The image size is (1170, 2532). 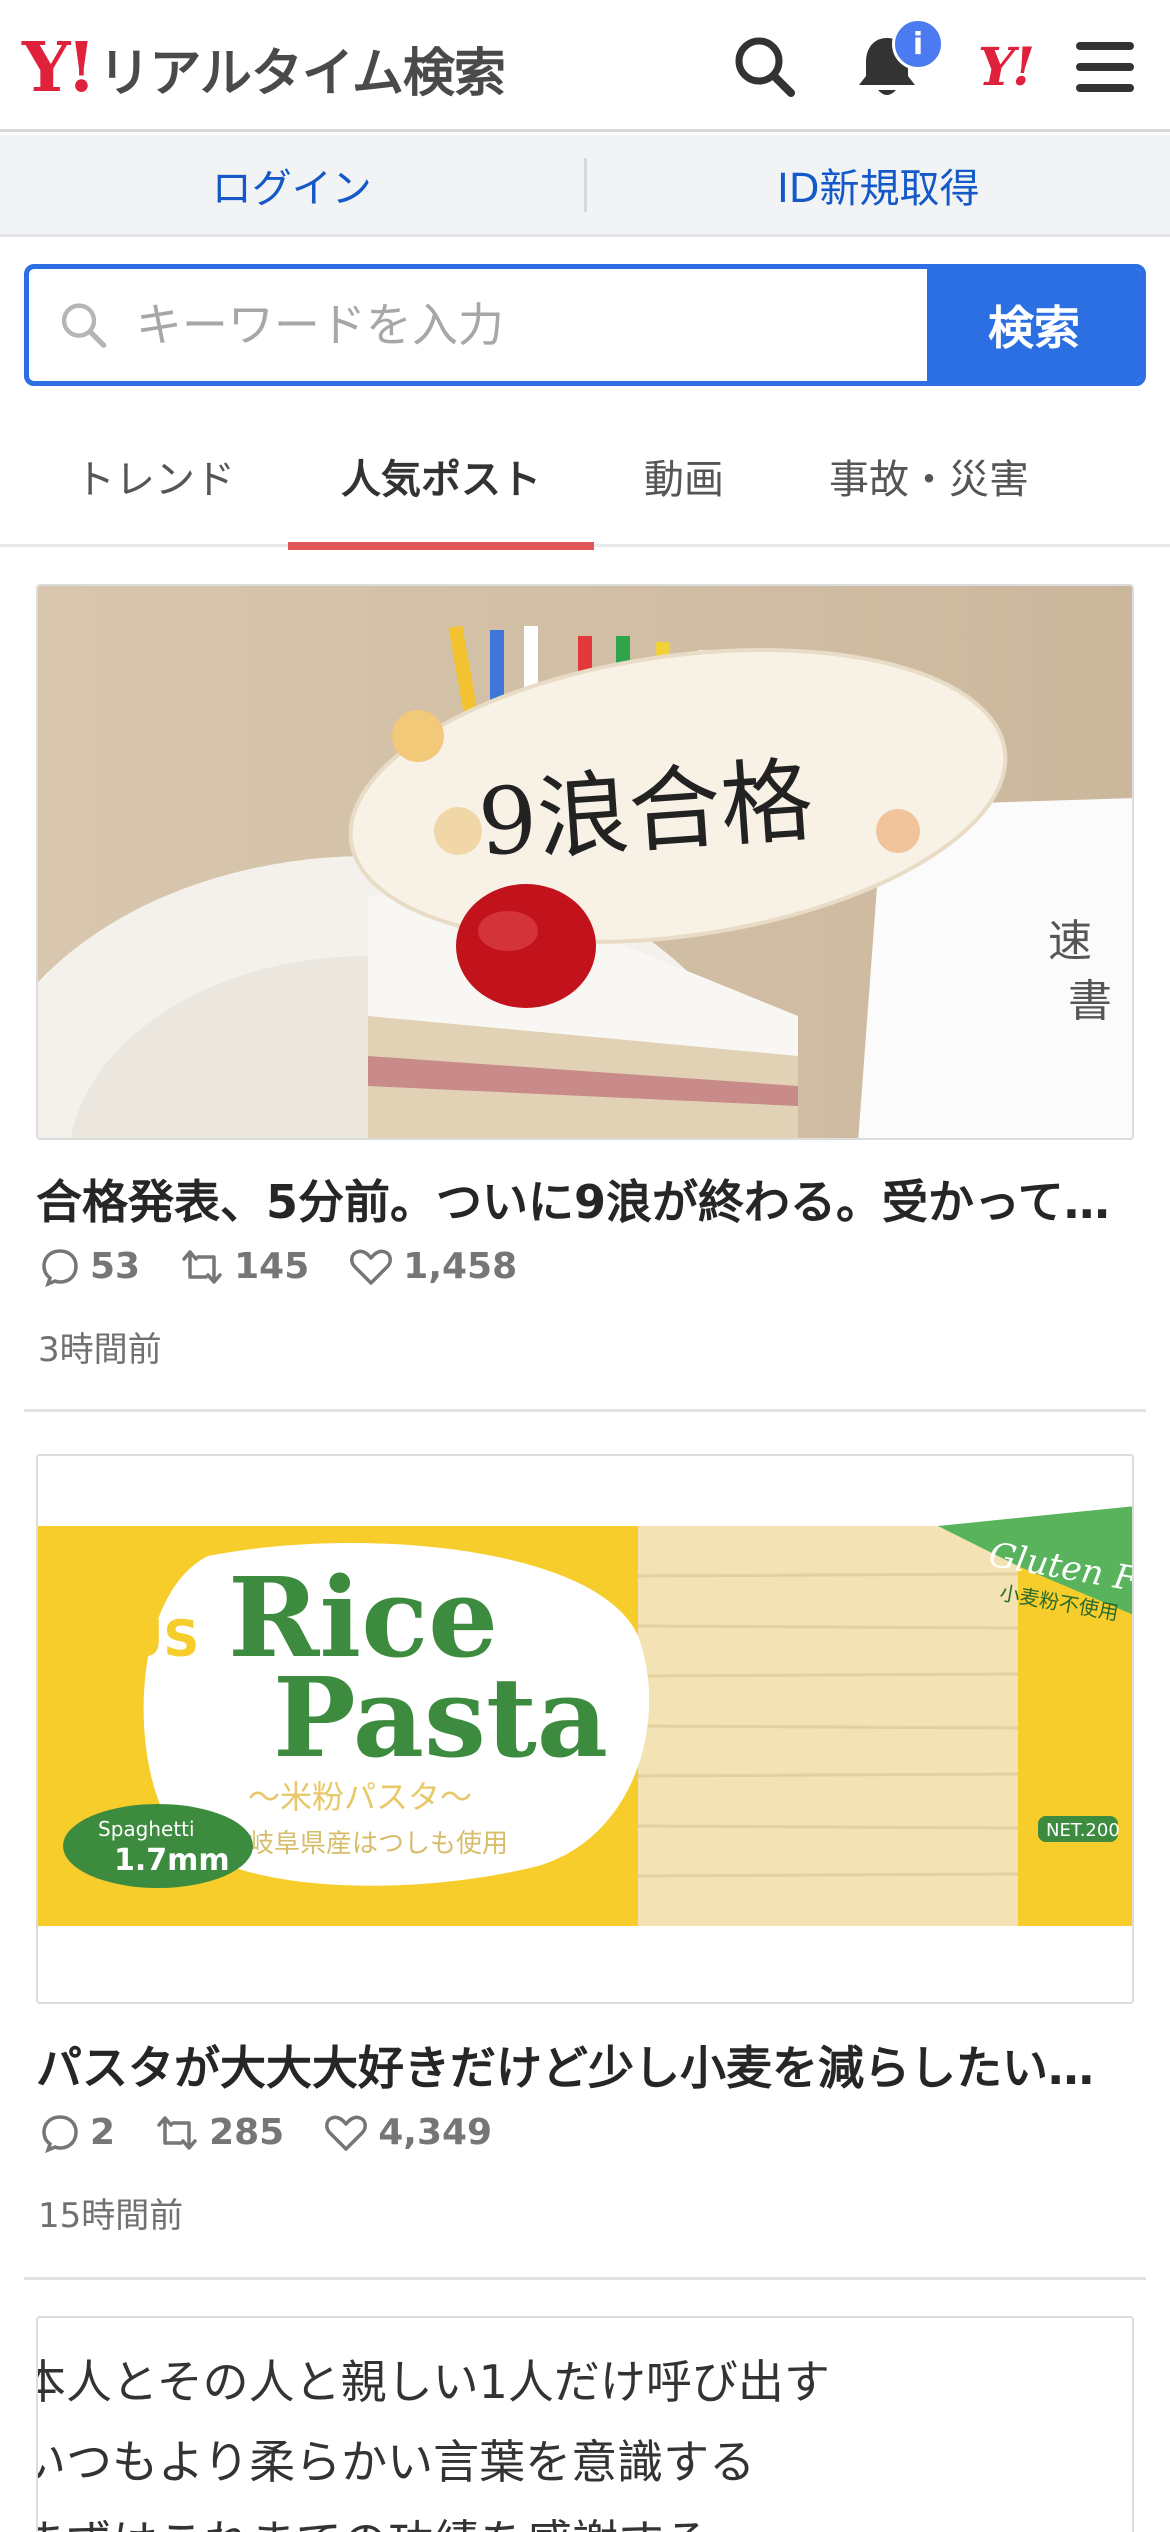 I want to click on register-link: ID新規取得, so click(x=878, y=185).